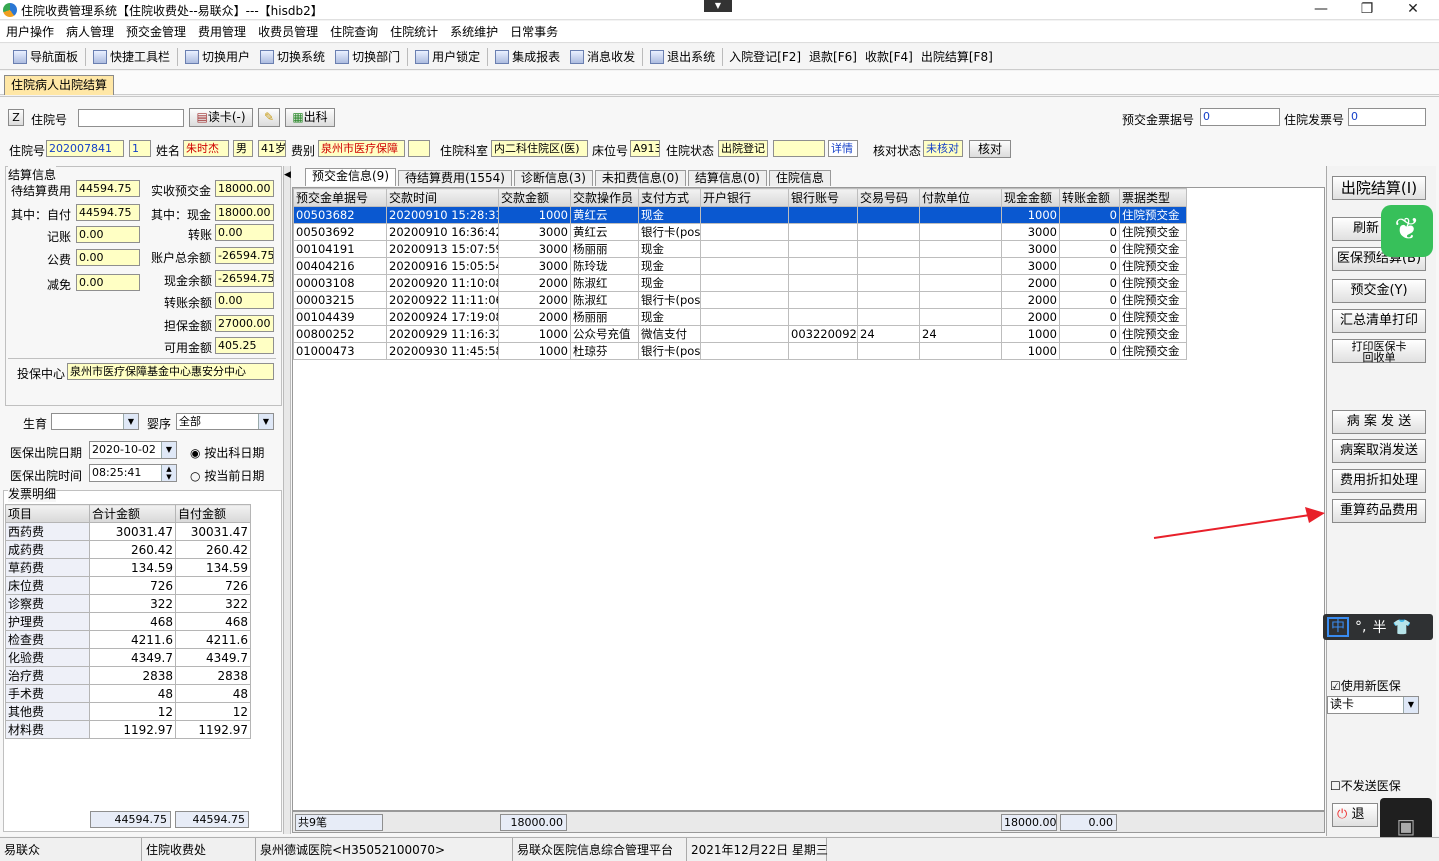 This screenshot has height=861, width=1439. I want to click on ime-mode-icon: 中, so click(1338, 627).